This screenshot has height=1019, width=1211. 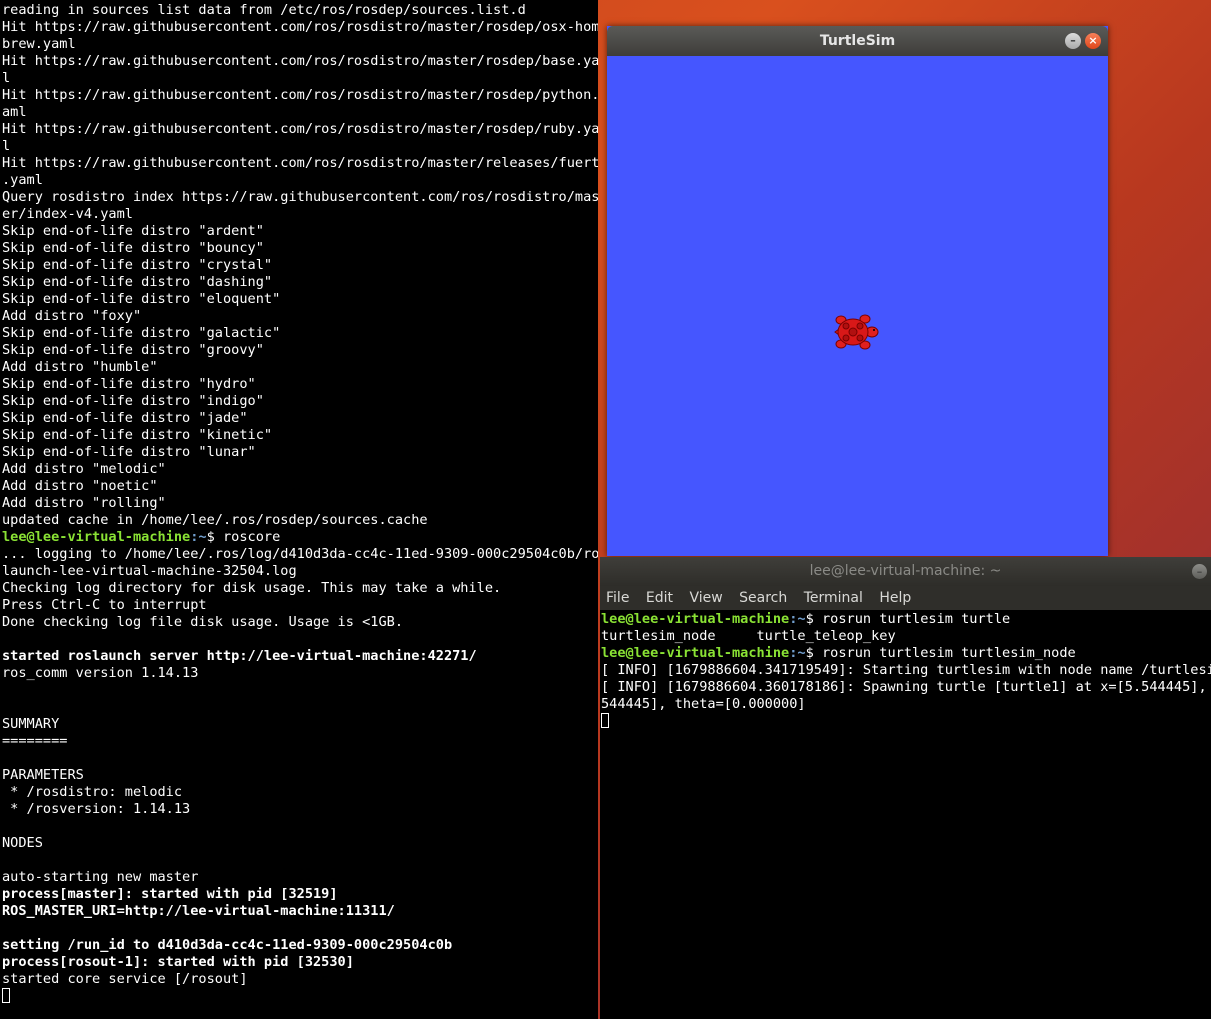 I want to click on terminal-titlebar: lee@lee-virtual-machine: ~ –, so click(x=905, y=571).